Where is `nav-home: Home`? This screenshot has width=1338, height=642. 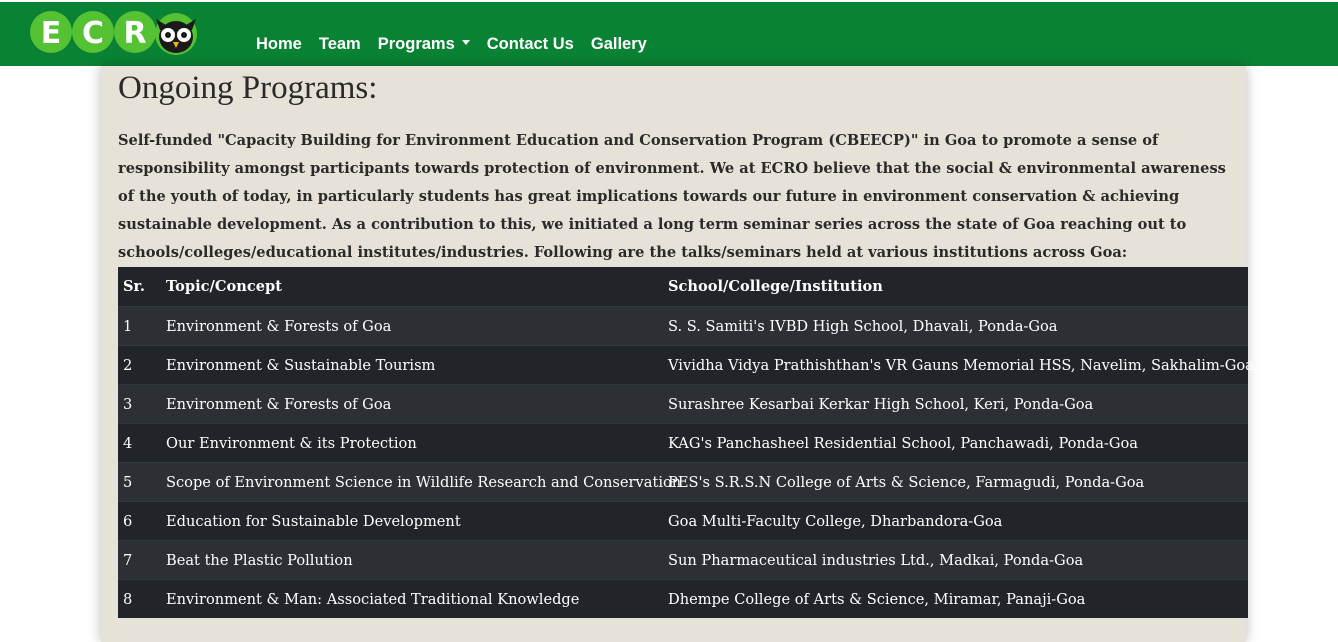
nav-home: Home is located at coordinates (279, 44).